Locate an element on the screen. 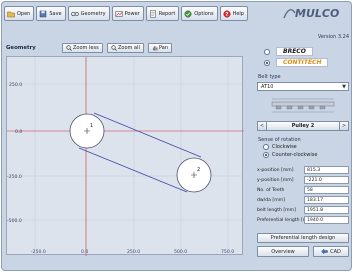 The width and height of the screenshot is (354, 274). next-pulley-button: > is located at coordinates (344, 126).